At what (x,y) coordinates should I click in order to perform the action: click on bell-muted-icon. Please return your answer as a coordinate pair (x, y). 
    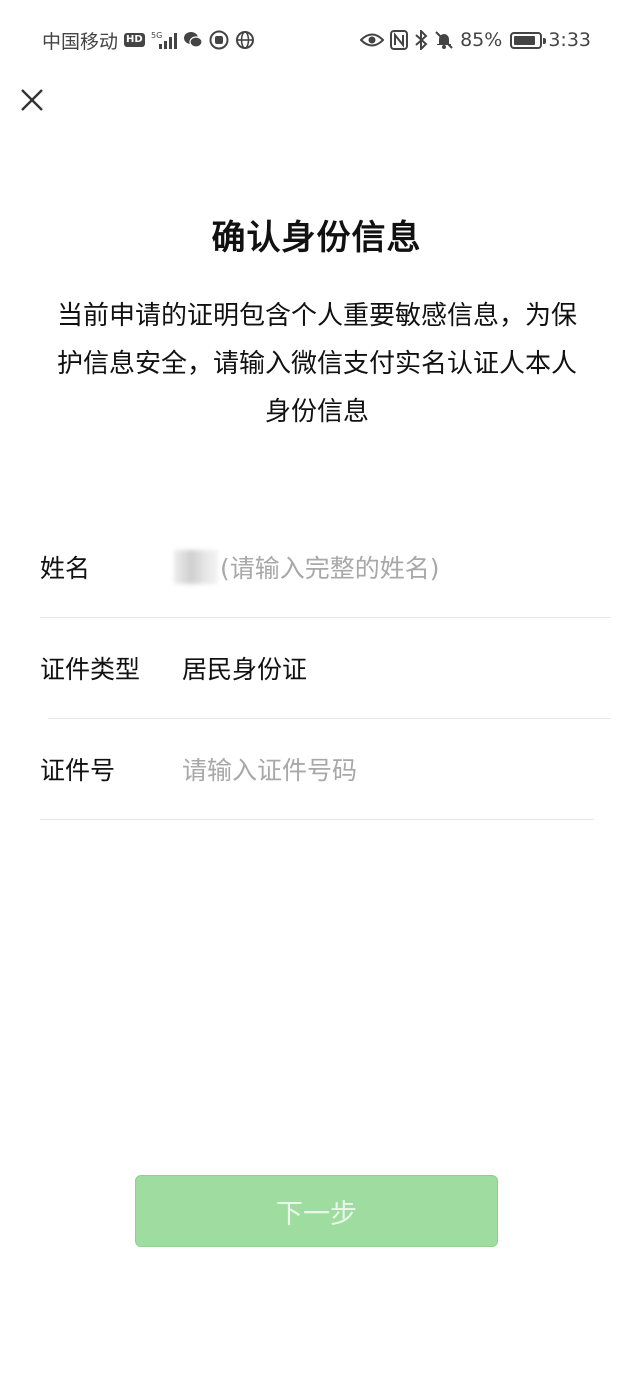
    Looking at the image, I should click on (444, 40).